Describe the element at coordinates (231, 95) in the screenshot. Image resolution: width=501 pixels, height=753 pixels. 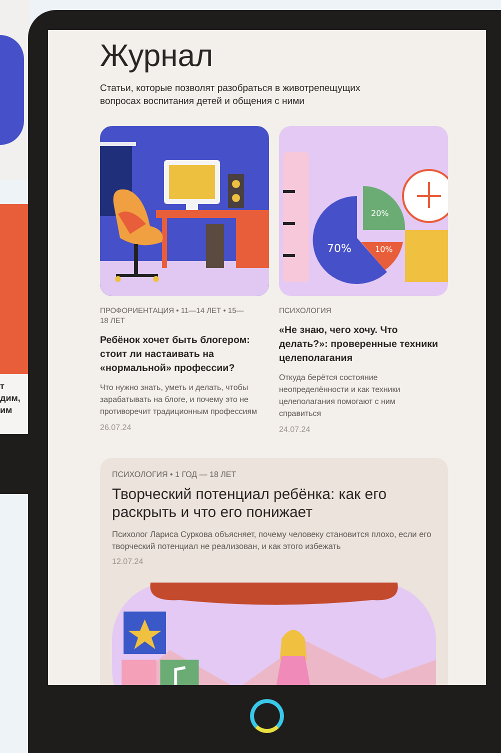
I see `page-subtitle: Статьи, которые позволят разобраться в животрепещущих вопросах воспитания детей и общения с ними` at that location.